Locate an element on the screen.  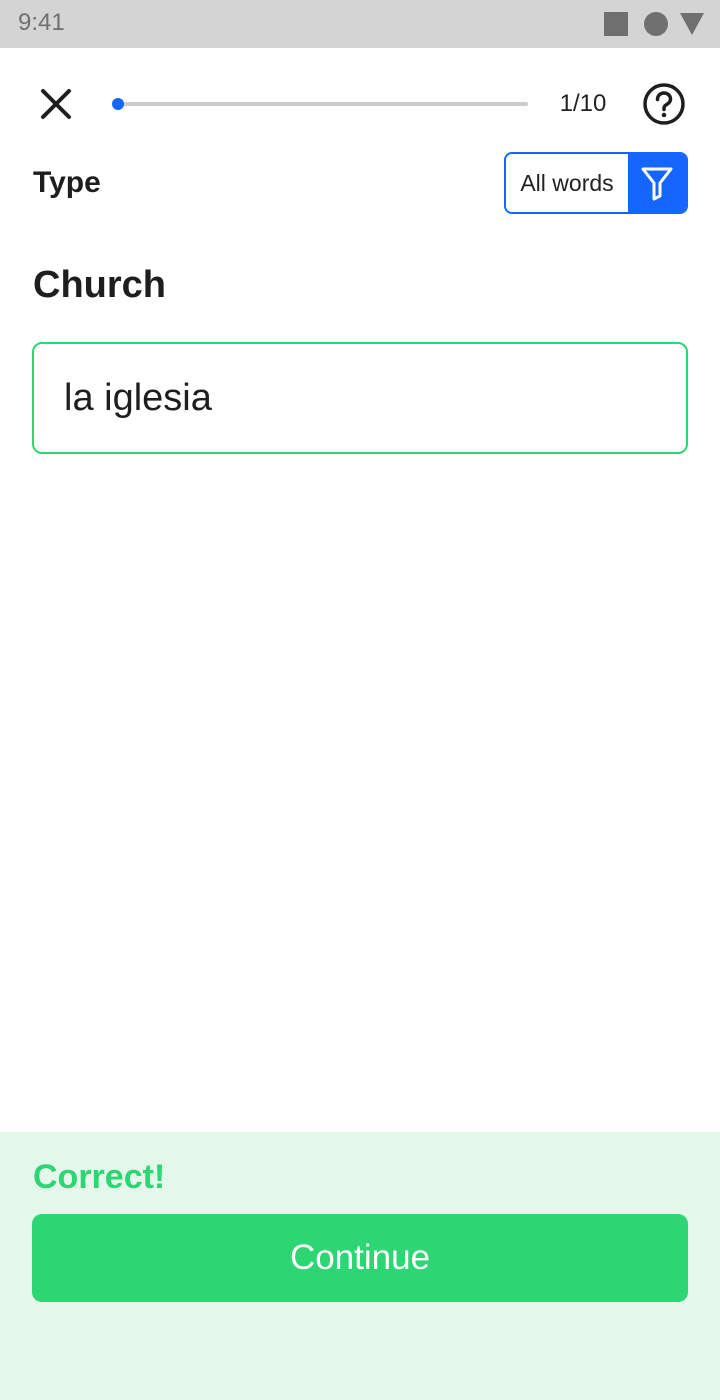
status-time: 9:41 is located at coordinates (41, 22).